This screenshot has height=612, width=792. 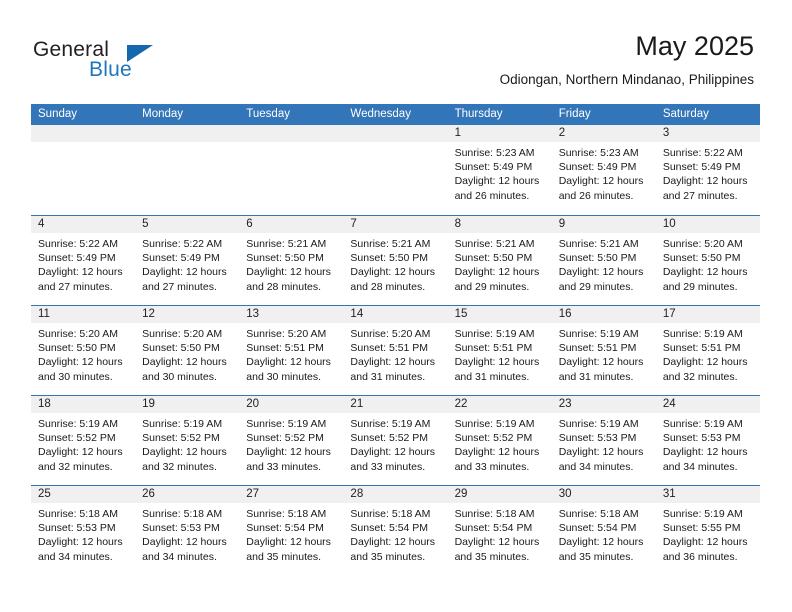 What do you see at coordinates (494, 153) in the screenshot?
I see `day-detail-line: Sunrise: 5:23 AM` at bounding box center [494, 153].